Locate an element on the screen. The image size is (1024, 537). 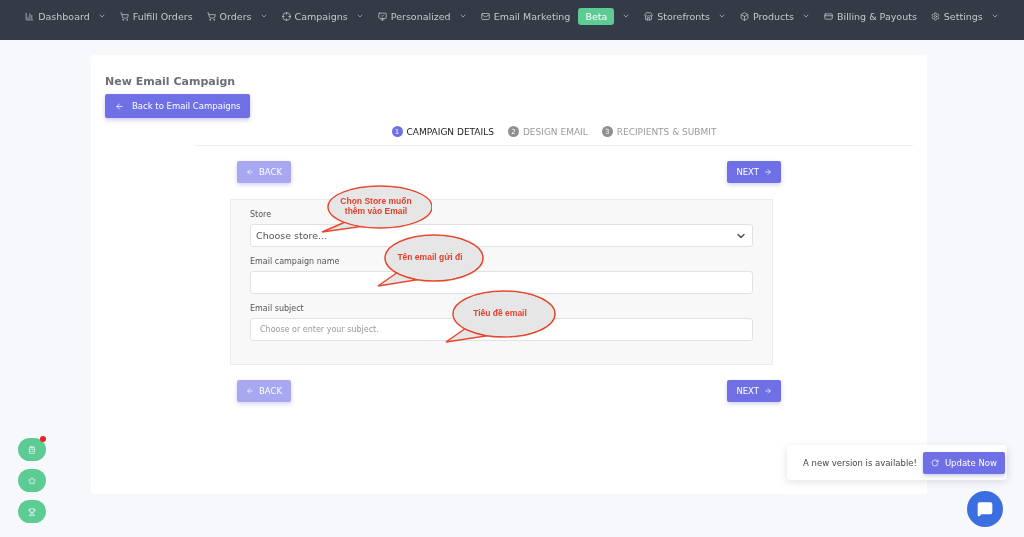
bar-chart-icon is located at coordinates (30, 16).